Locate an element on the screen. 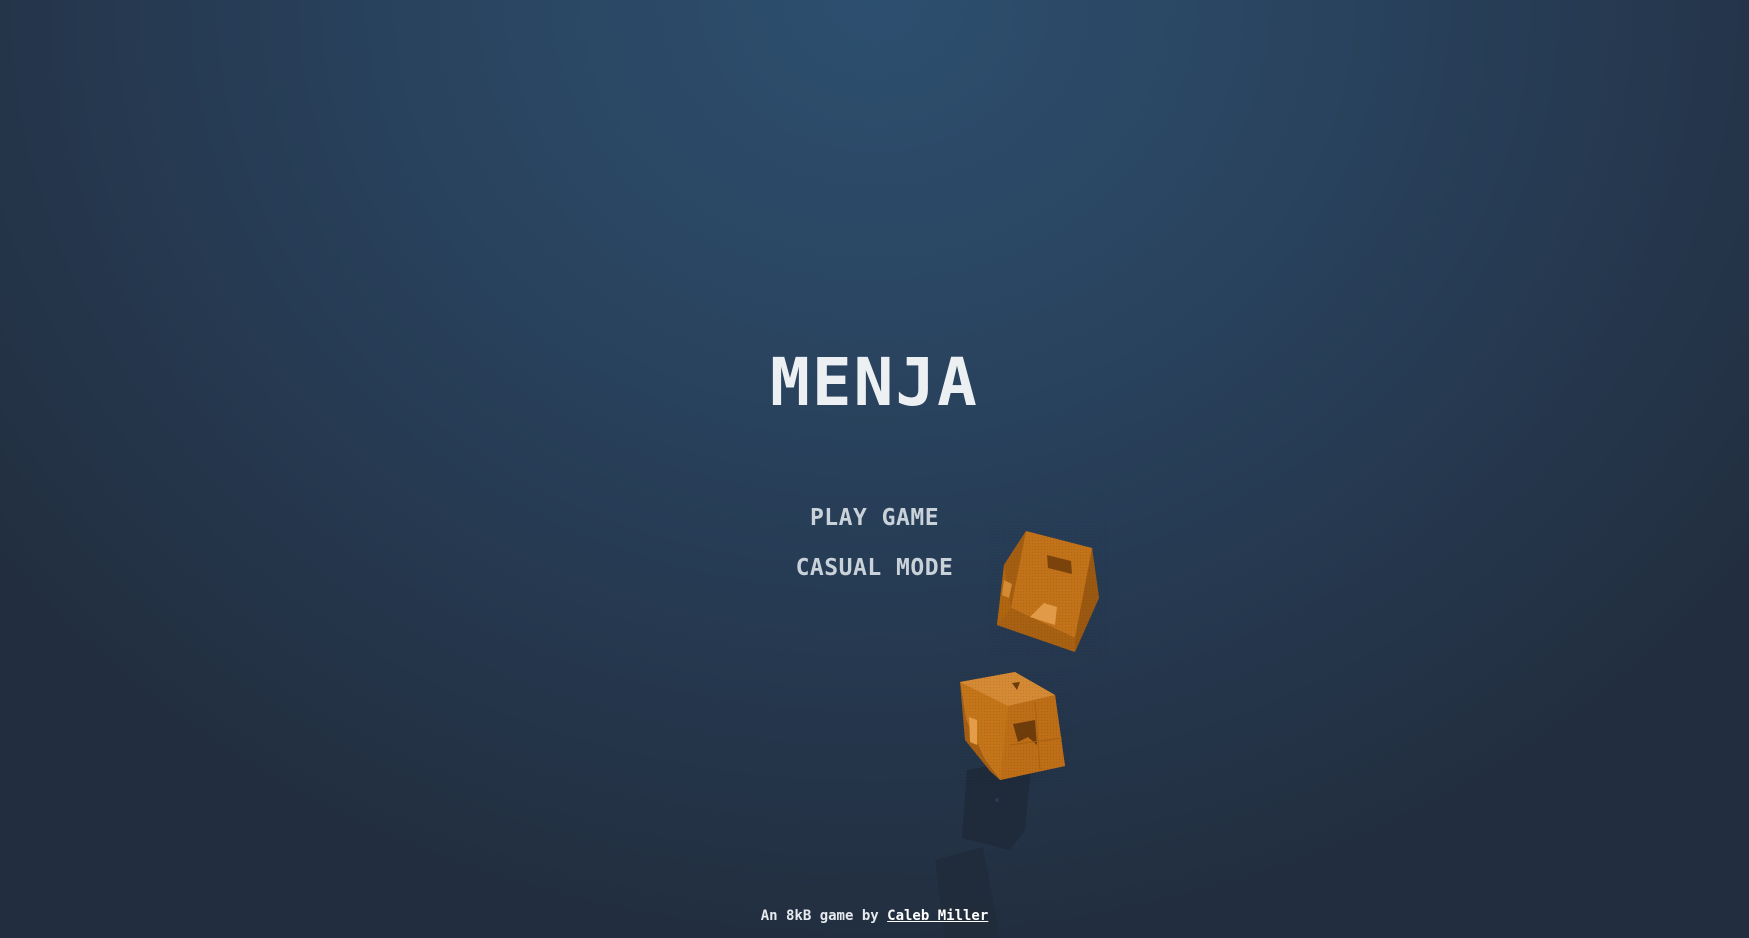  main-menu: PLAY GAME CASUAL MODE is located at coordinates (874, 543).